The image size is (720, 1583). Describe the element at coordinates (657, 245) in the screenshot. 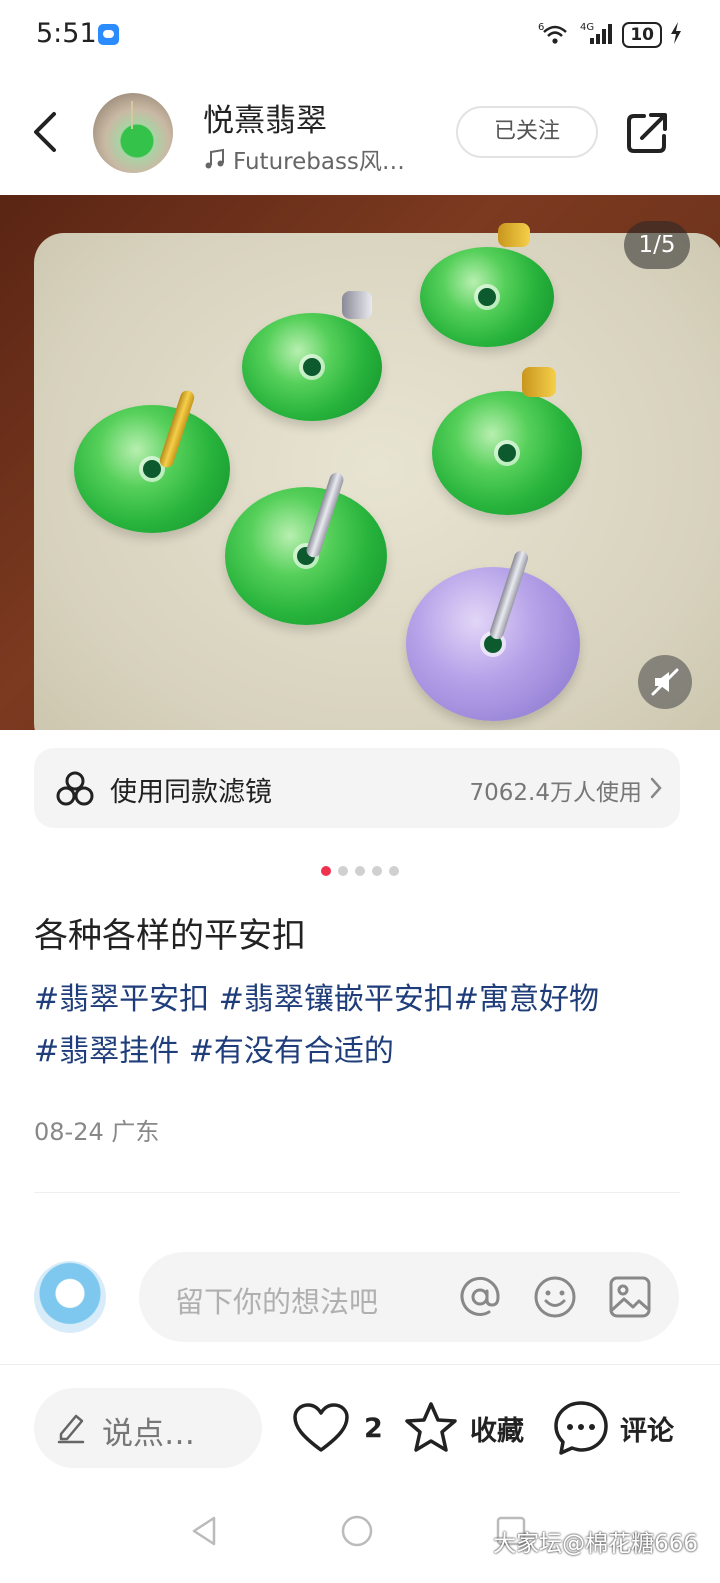

I see `image-page-indicator: 1/5` at that location.